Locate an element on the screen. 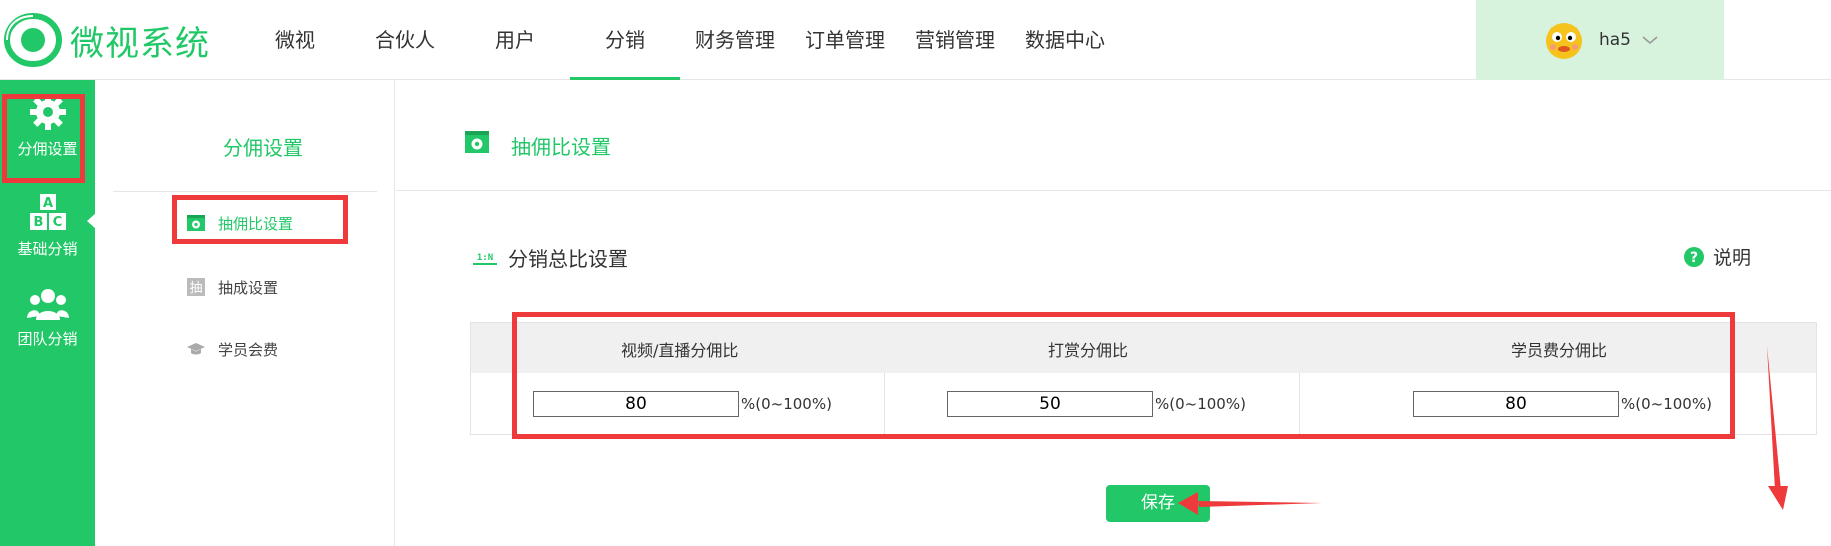 The image size is (1831, 546). chevron-down-icon is located at coordinates (1650, 40).